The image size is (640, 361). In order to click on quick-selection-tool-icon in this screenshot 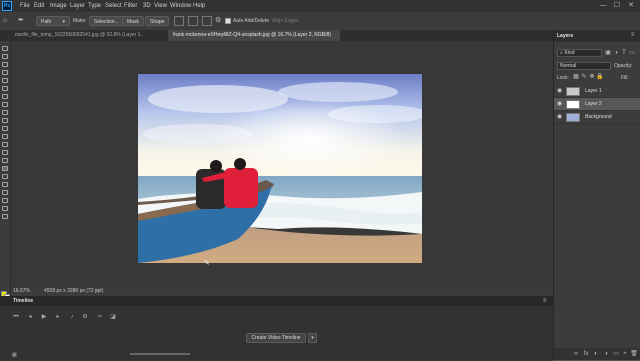, I will do `click(5, 72)`.